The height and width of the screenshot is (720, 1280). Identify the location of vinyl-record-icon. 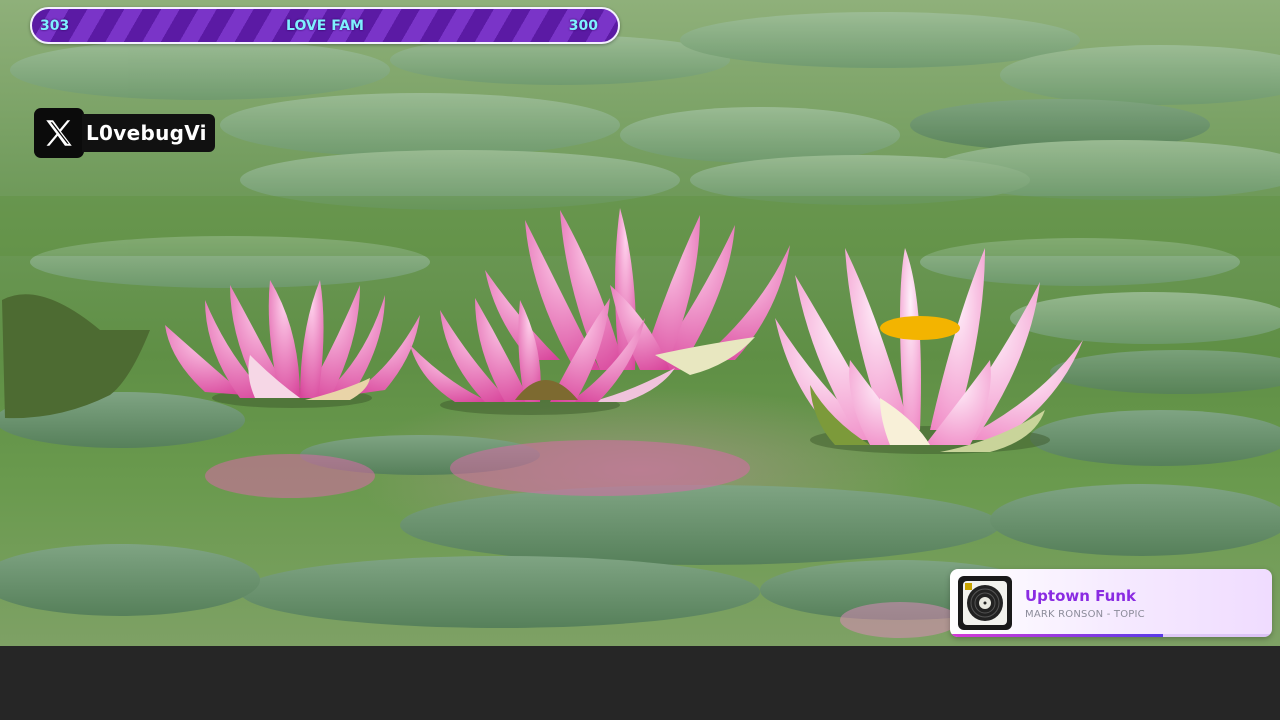
(985, 603).